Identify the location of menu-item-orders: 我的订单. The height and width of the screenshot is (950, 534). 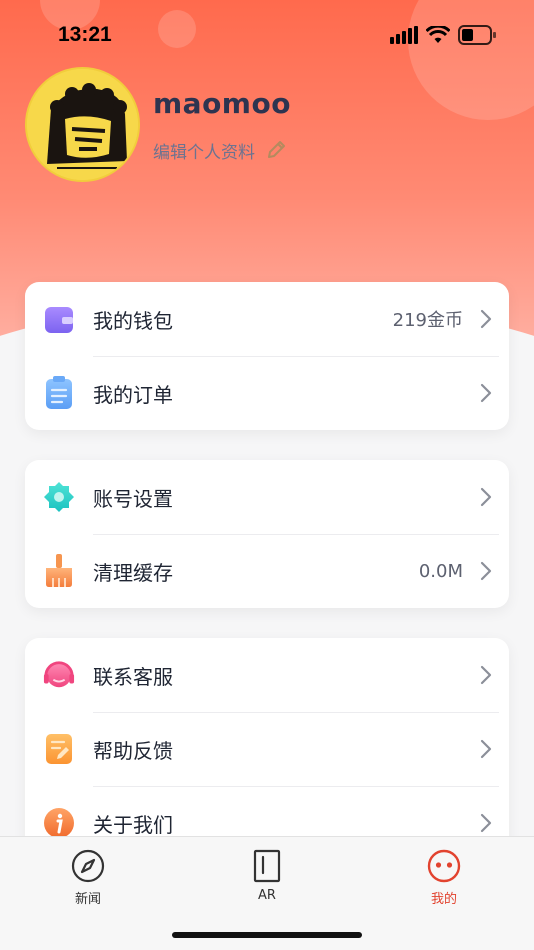
(267, 393).